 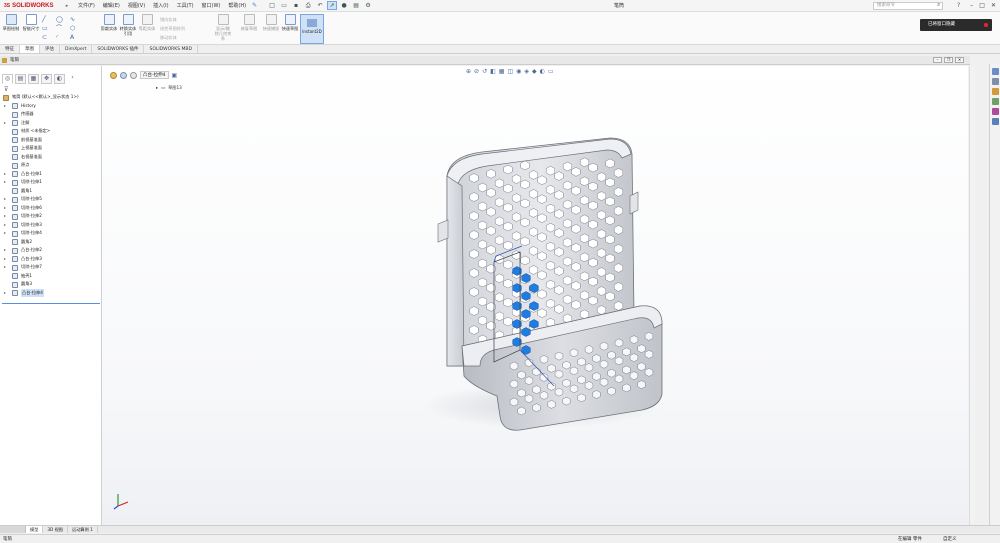 What do you see at coordinates (77, 19) in the screenshot?
I see `spline-icon: ∿` at bounding box center [77, 19].